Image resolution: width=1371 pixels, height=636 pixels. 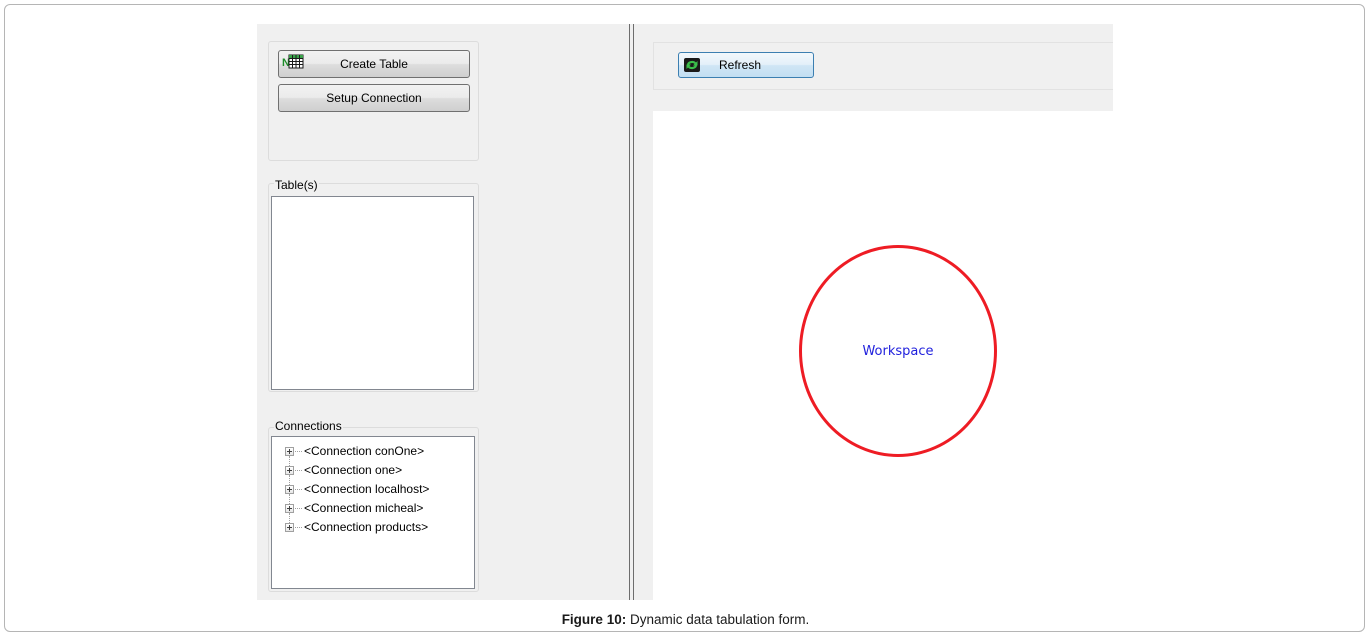 I want to click on tree-item-localhost: <Connection localhost>, so click(x=373, y=492).